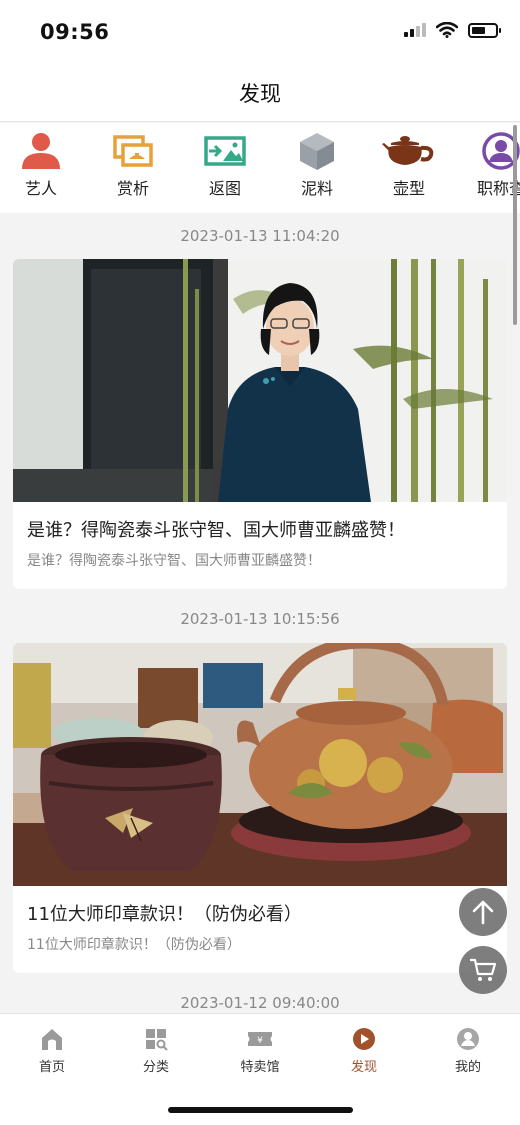 This screenshot has width=520, height=1125. Describe the element at coordinates (134, 945) in the screenshot. I see `card-summary: 11位大师印章款识！（防伪必看）` at that location.